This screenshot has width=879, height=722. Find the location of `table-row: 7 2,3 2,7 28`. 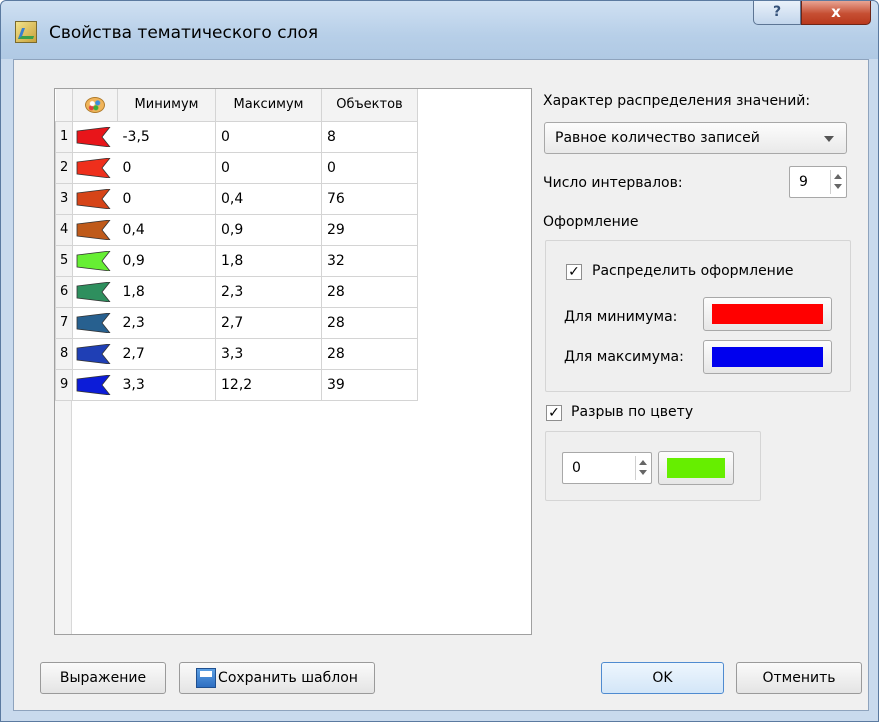

table-row: 7 2,3 2,7 28 is located at coordinates (236, 322).